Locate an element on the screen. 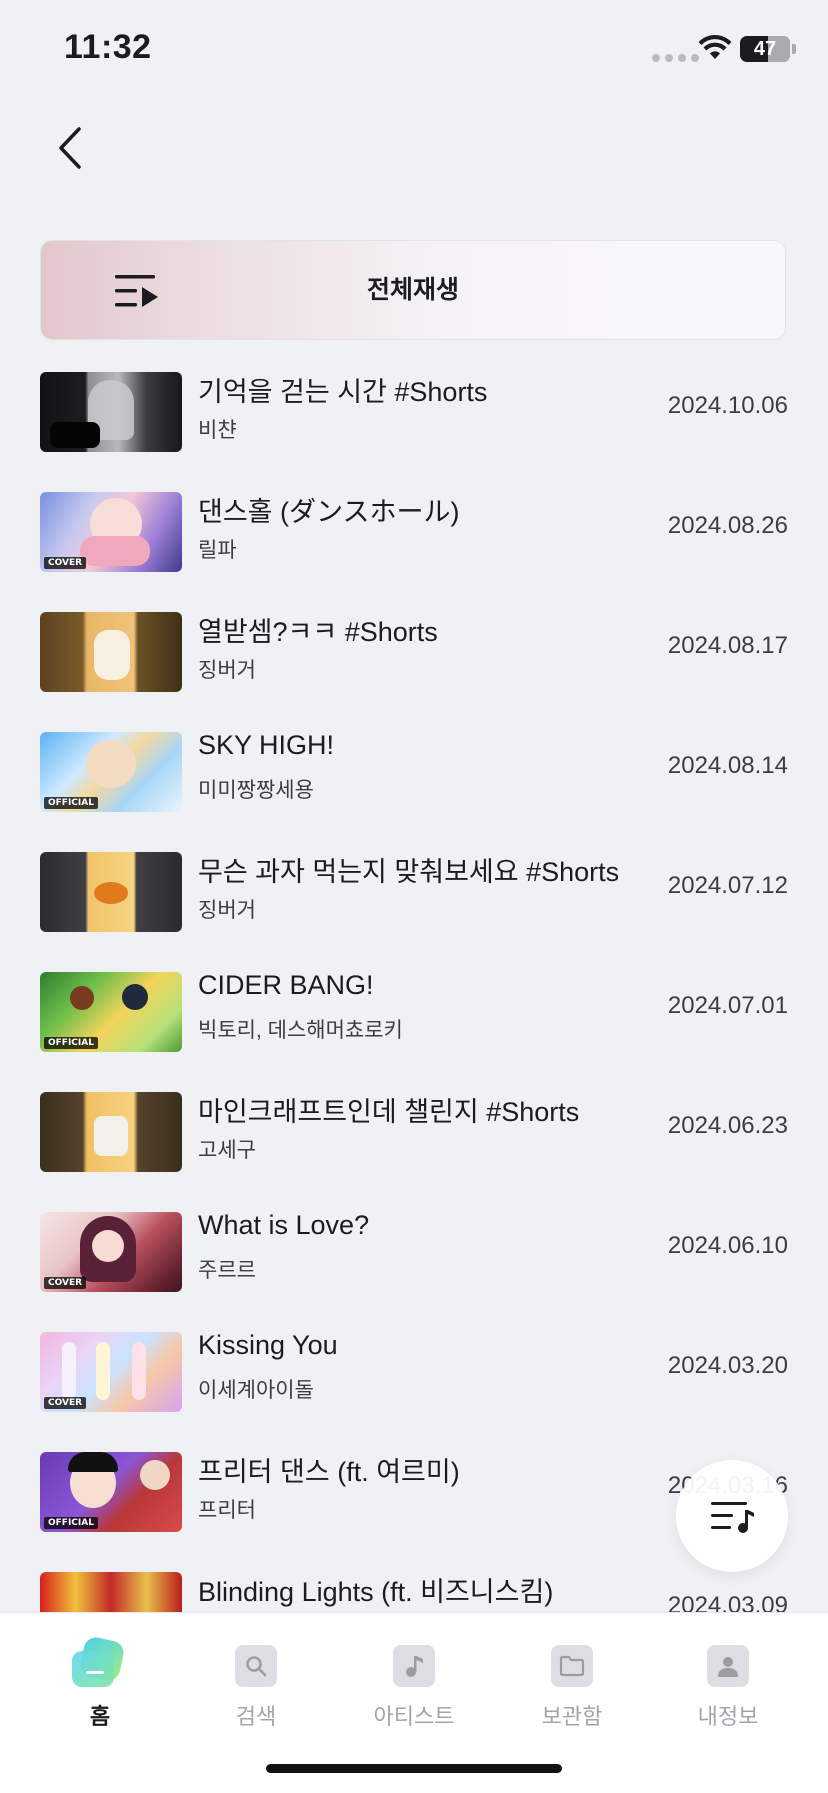 The height and width of the screenshot is (1793, 828). music-note-icon is located at coordinates (414, 1666).